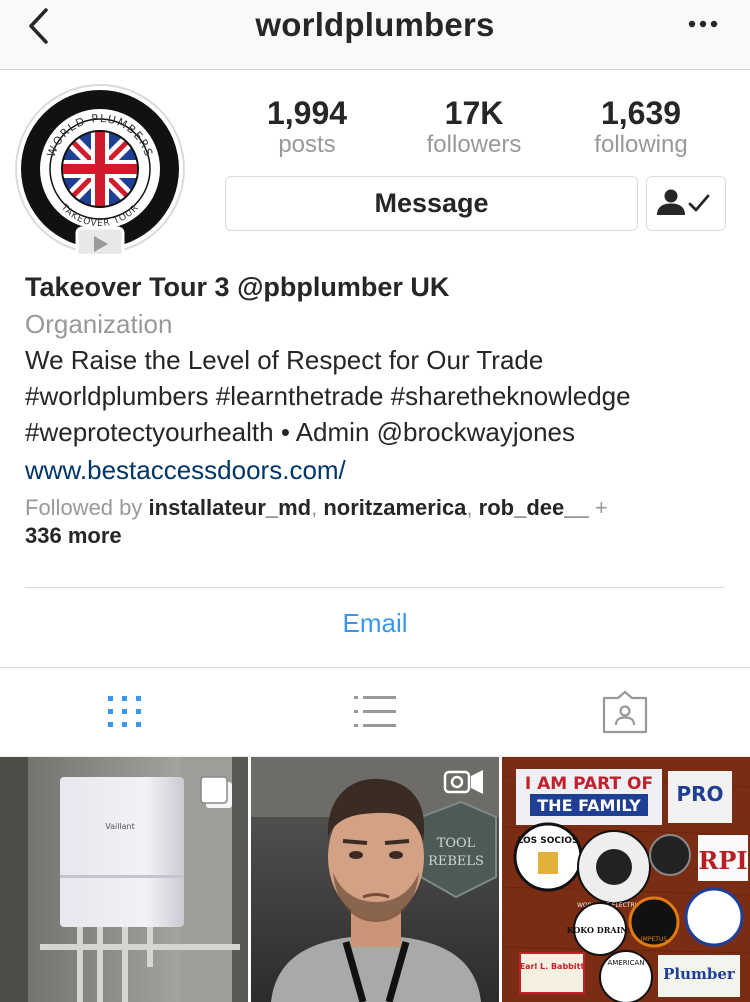 The width and height of the screenshot is (750, 1002). What do you see at coordinates (237, 287) in the screenshot?
I see `profile-display-name: Takeover Tour 3 @pbplumber UK` at bounding box center [237, 287].